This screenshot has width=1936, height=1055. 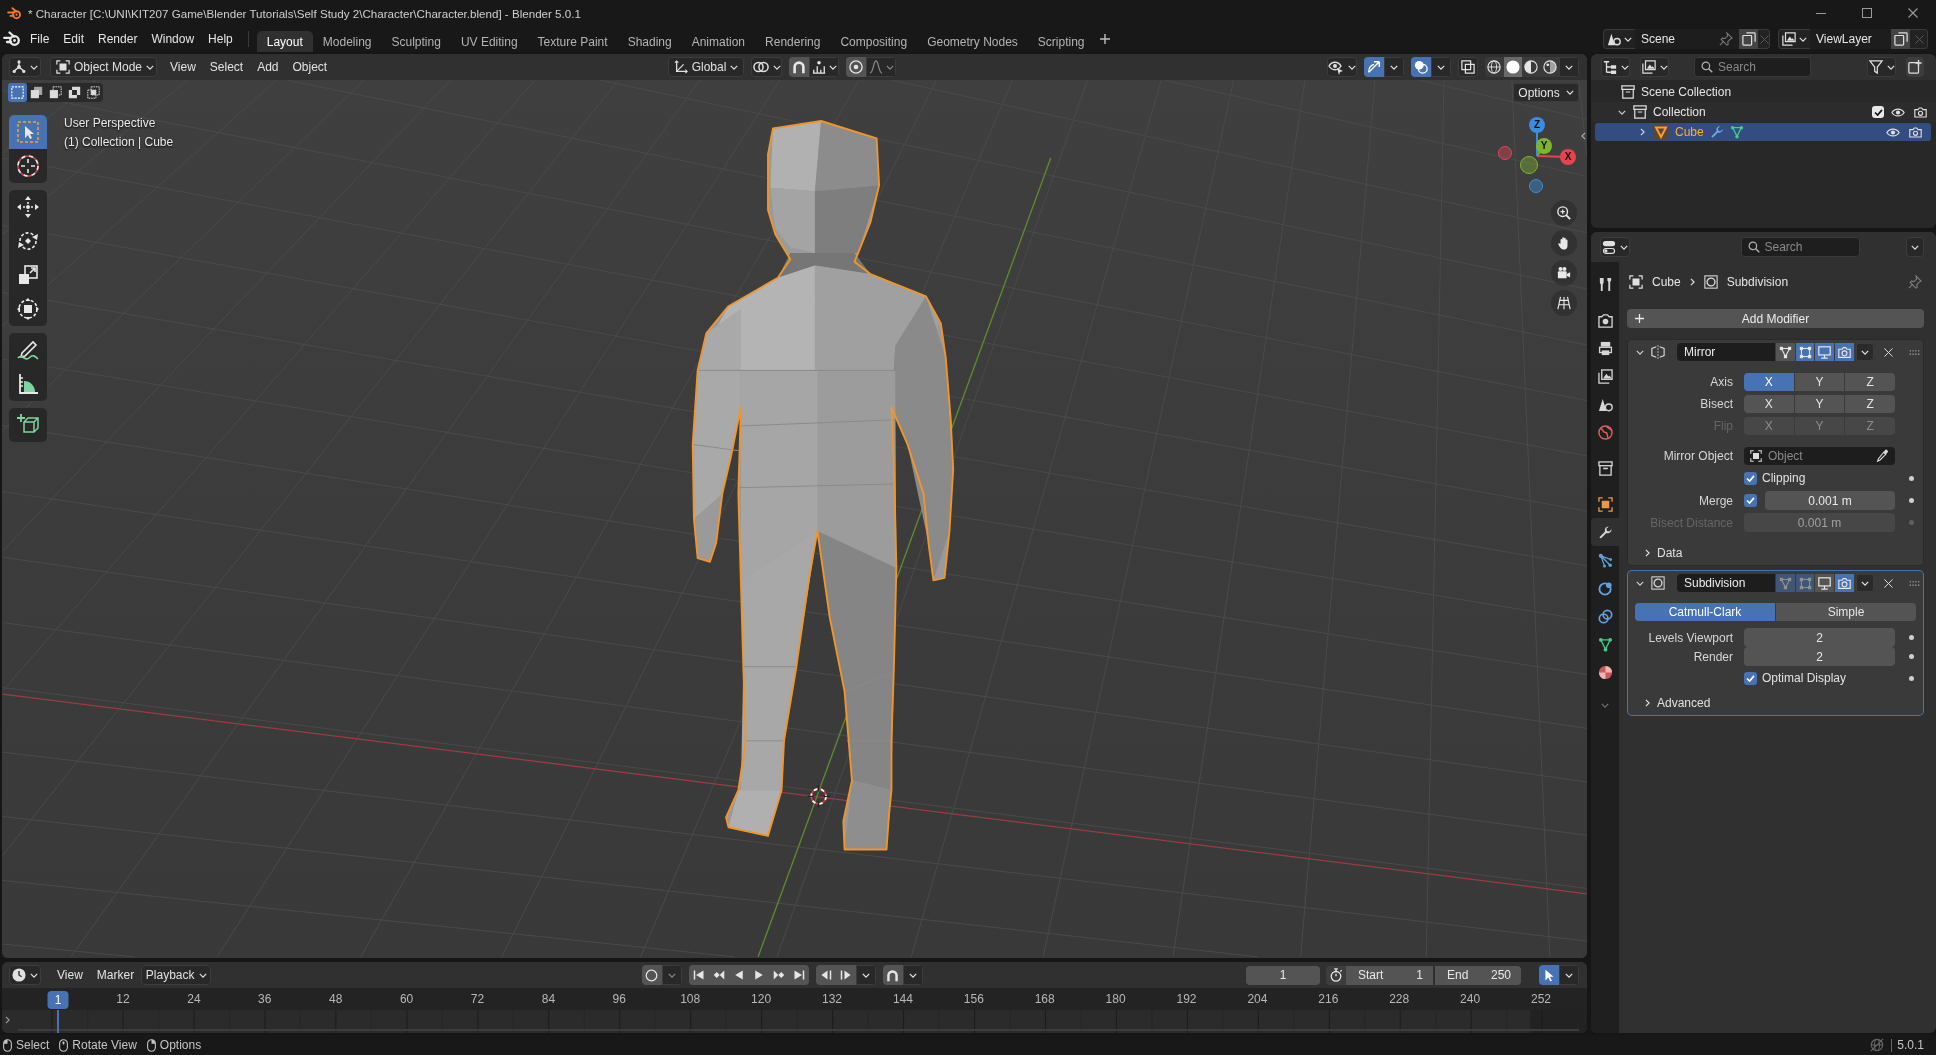 I want to click on subpanel-header: Data, so click(x=1655, y=553).